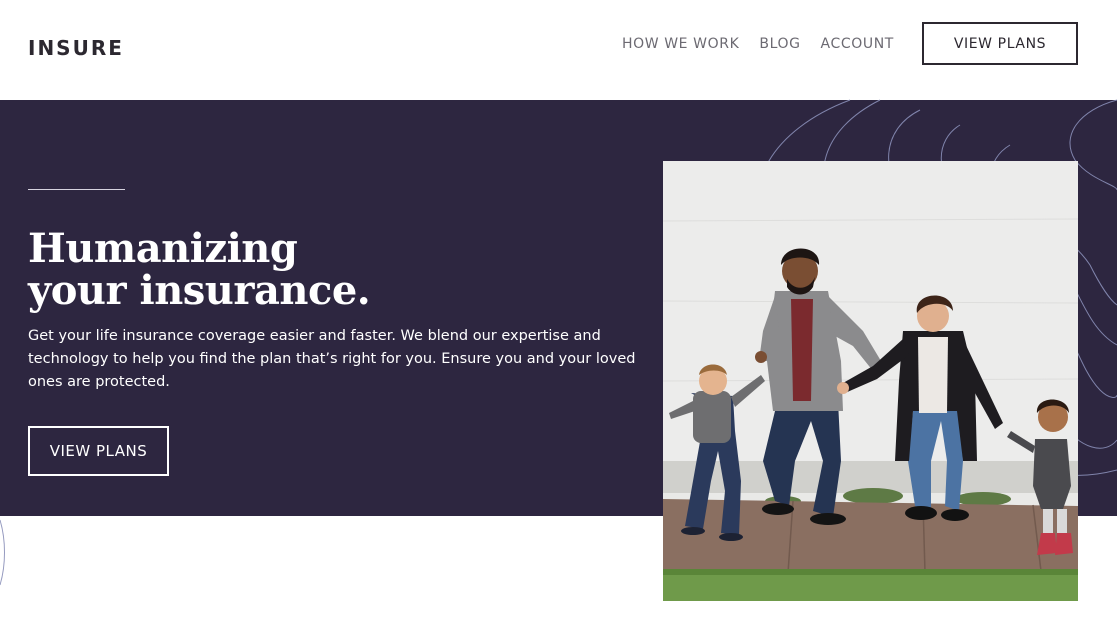  I want to click on nav-link-blog: BLOG, so click(779, 44).